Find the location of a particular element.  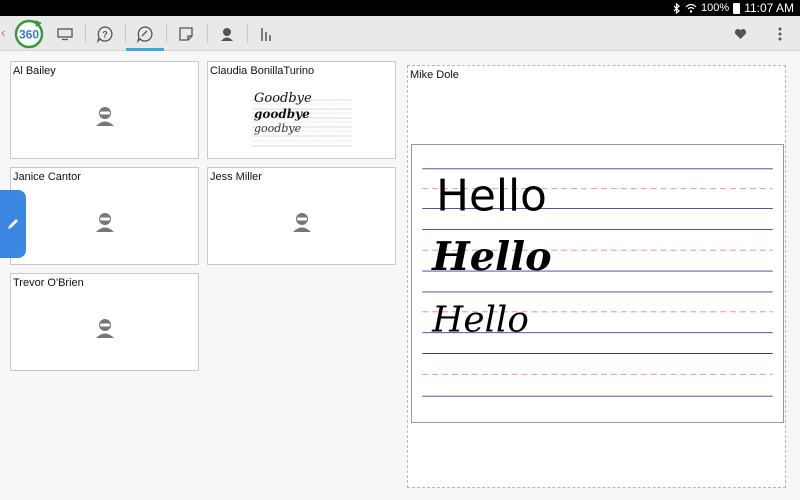

student-name: Jess Miller is located at coordinates (236, 177).